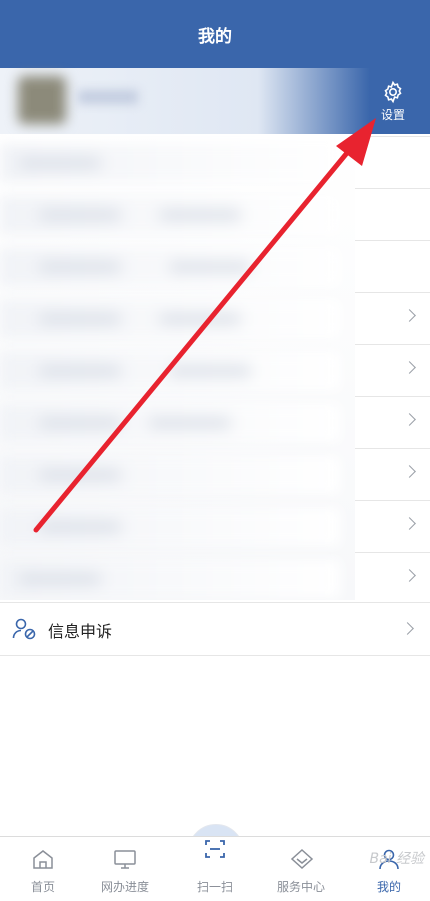  What do you see at coordinates (42, 887) in the screenshot?
I see `tab-home-label: 首页` at bounding box center [42, 887].